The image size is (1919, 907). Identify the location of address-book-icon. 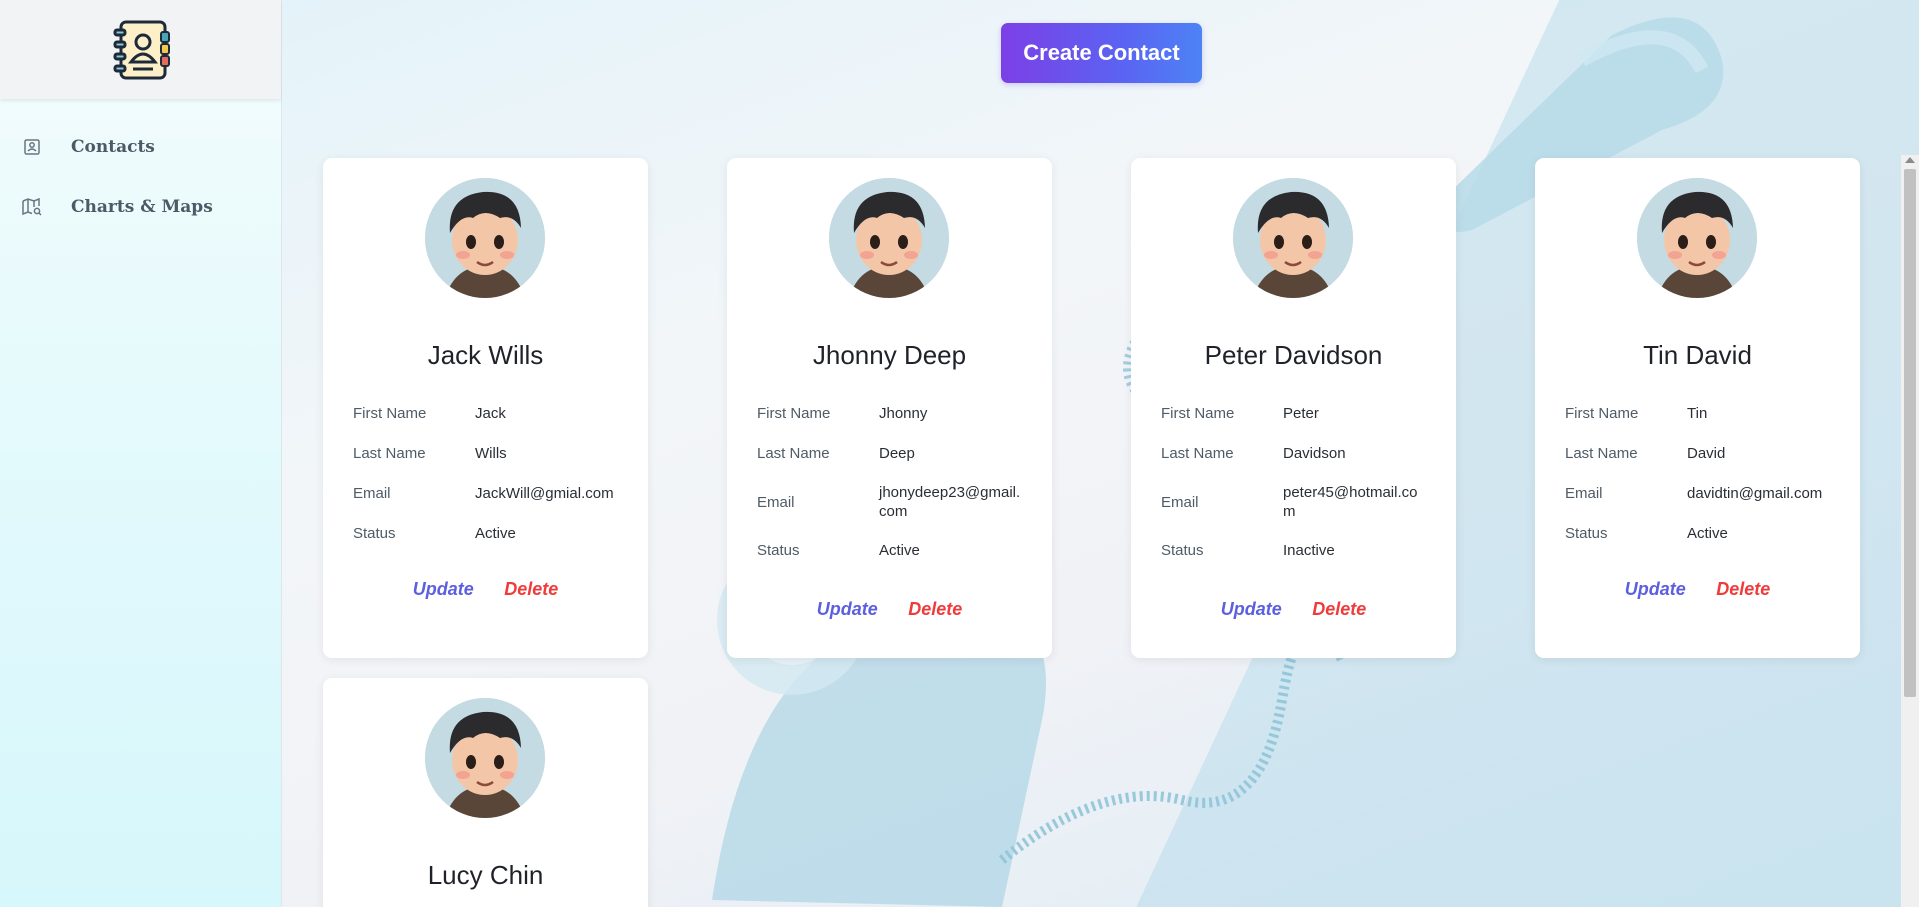
(32, 147).